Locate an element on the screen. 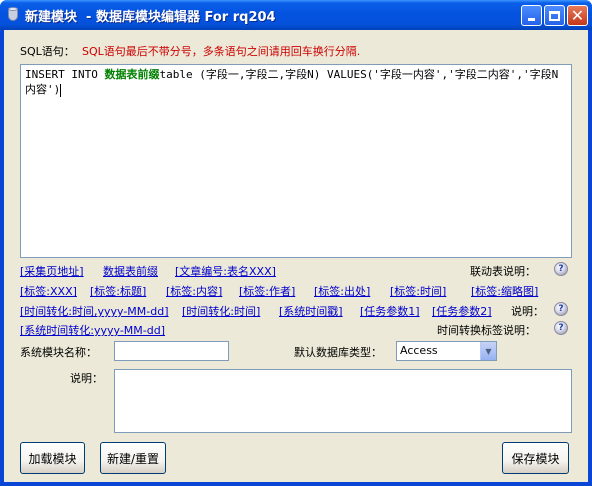 This screenshot has width=592, height=486. maximize-icon is located at coordinates (554, 15).